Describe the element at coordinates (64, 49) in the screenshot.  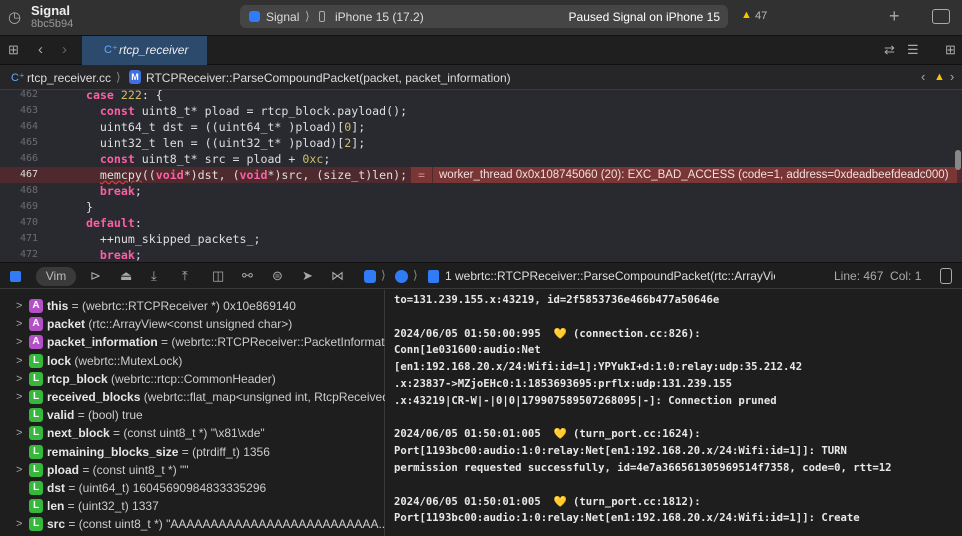
I see `forward-icon: ›` at that location.